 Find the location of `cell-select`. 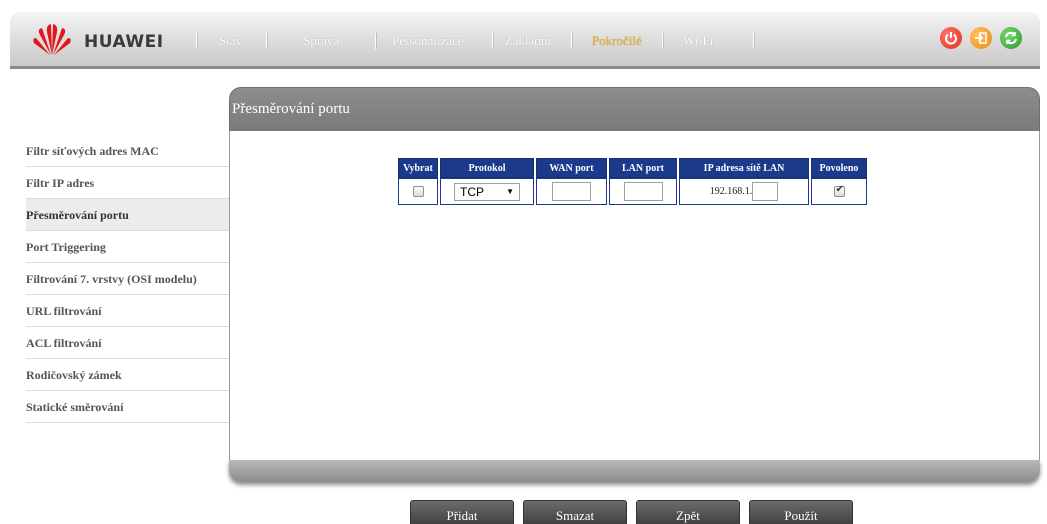

cell-select is located at coordinates (418, 191).